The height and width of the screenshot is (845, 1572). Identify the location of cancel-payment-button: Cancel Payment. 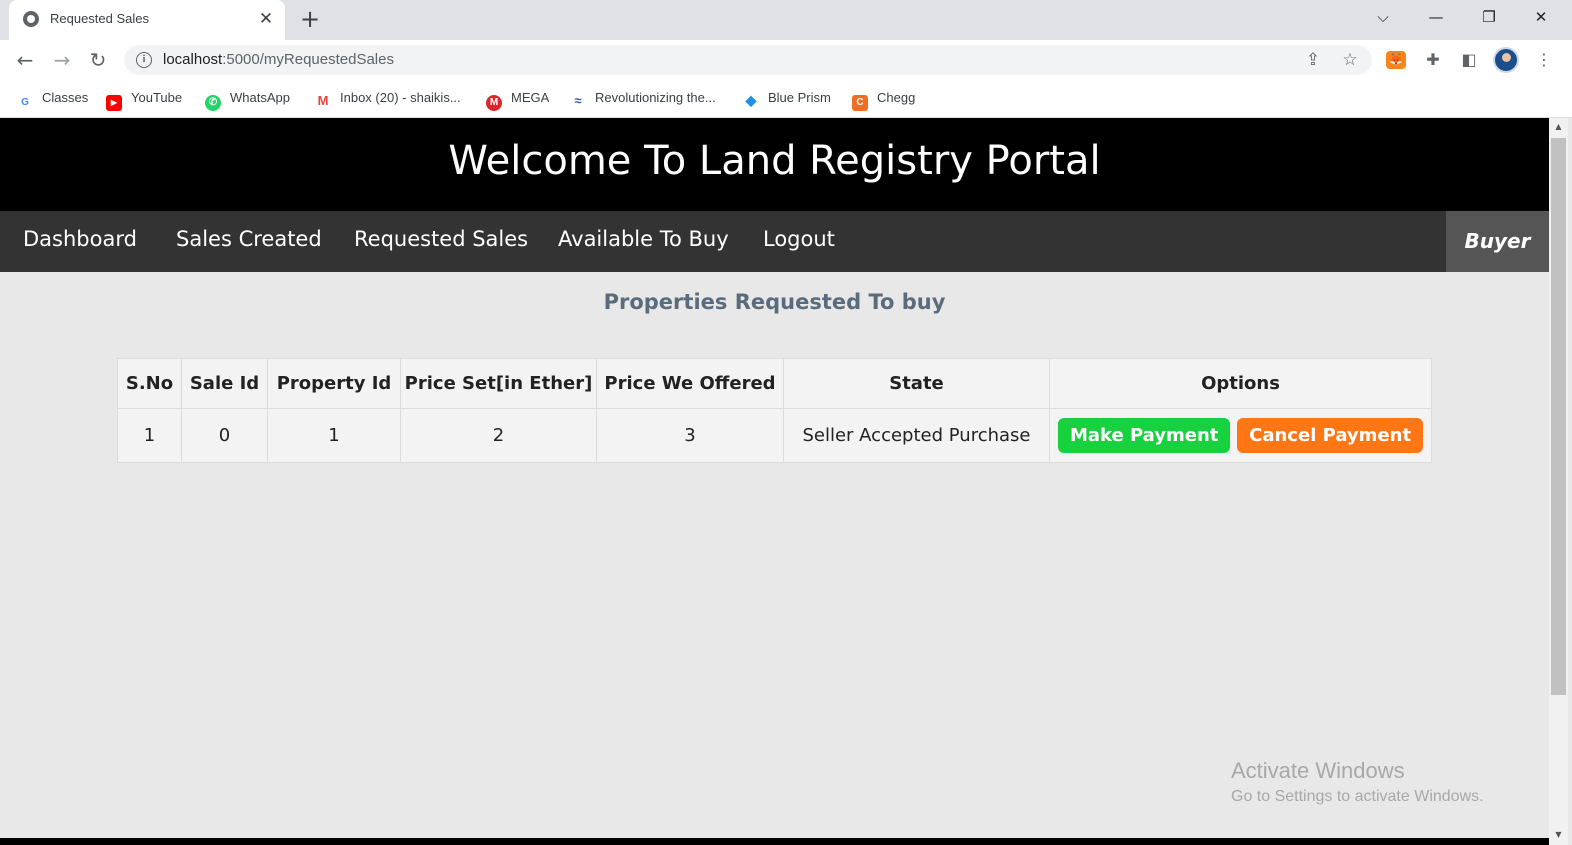
(1330, 435).